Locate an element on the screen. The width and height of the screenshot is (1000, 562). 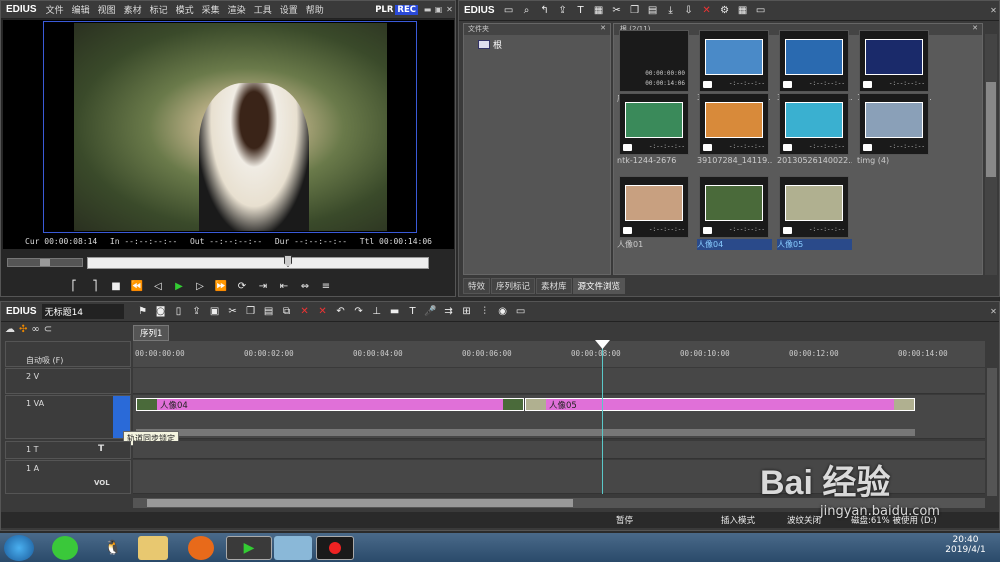
overwrite-icon: ⇤ is located at coordinates (284, 286).